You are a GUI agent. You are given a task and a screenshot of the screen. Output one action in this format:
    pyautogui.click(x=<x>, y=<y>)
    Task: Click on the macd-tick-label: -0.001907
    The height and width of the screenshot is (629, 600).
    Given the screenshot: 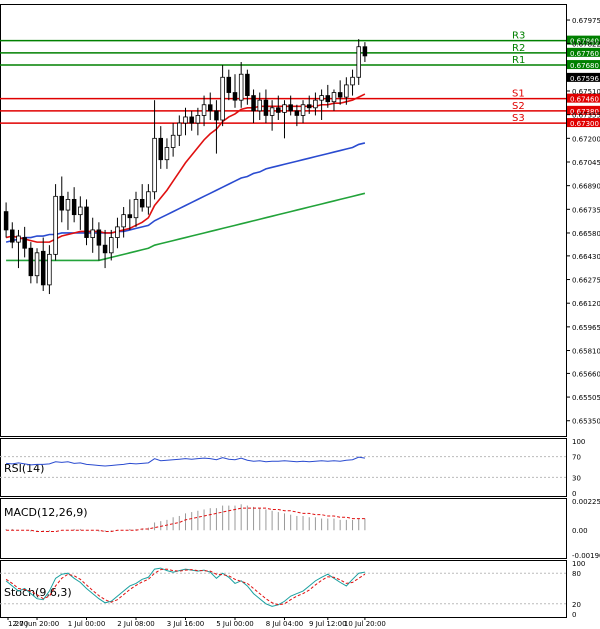 What is the action you would take?
    pyautogui.click(x=586, y=556)
    